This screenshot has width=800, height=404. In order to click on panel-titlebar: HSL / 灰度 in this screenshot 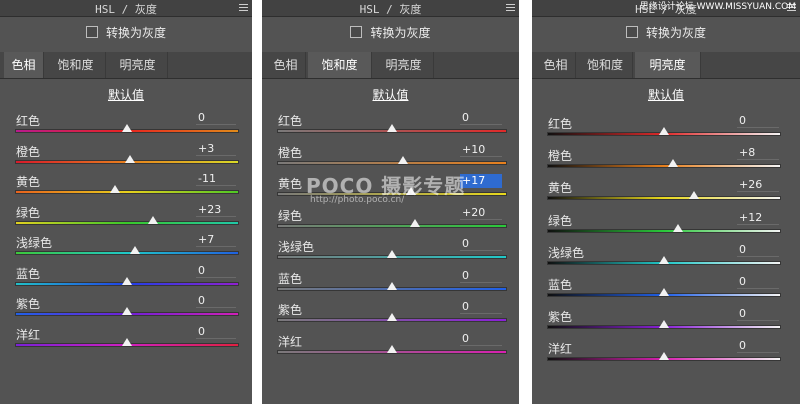, I will do `click(390, 8)`.